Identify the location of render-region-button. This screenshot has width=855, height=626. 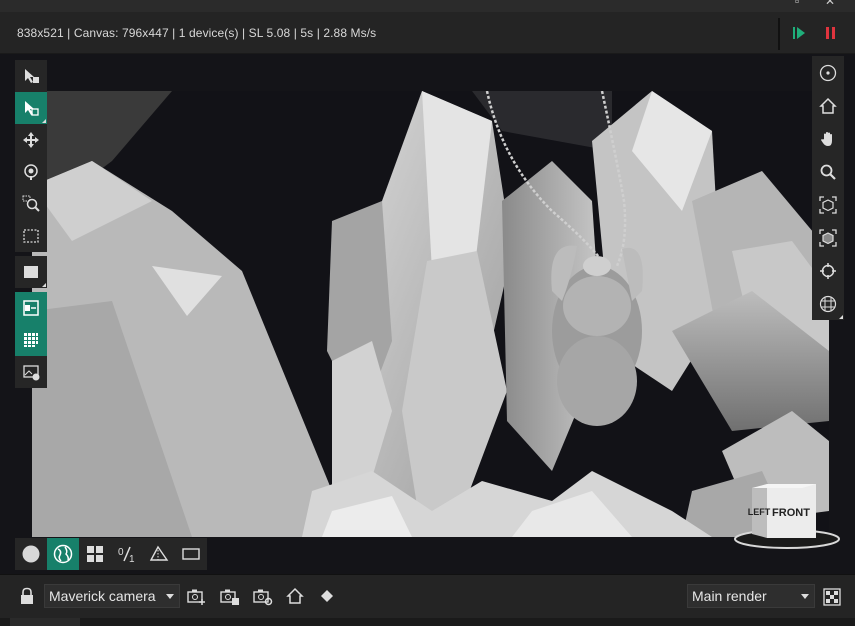
(832, 597).